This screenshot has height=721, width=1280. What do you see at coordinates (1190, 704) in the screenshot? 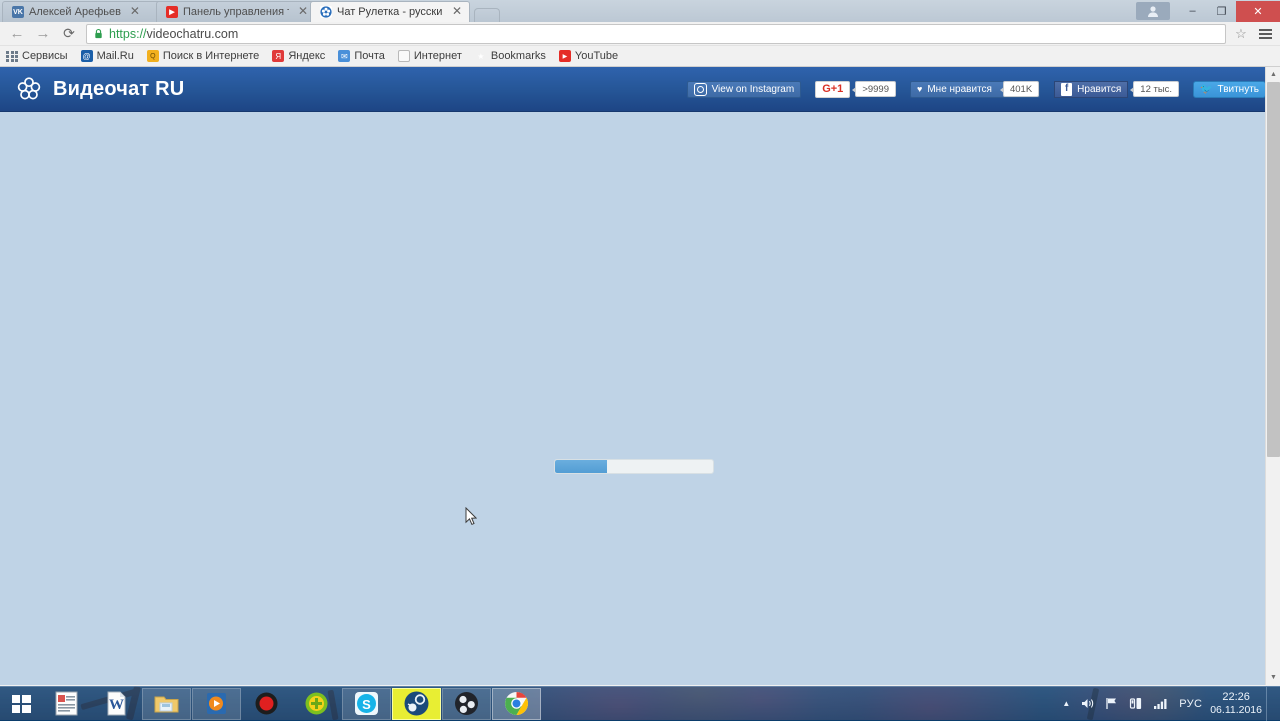
I see `language-indicator: РУС` at bounding box center [1190, 704].